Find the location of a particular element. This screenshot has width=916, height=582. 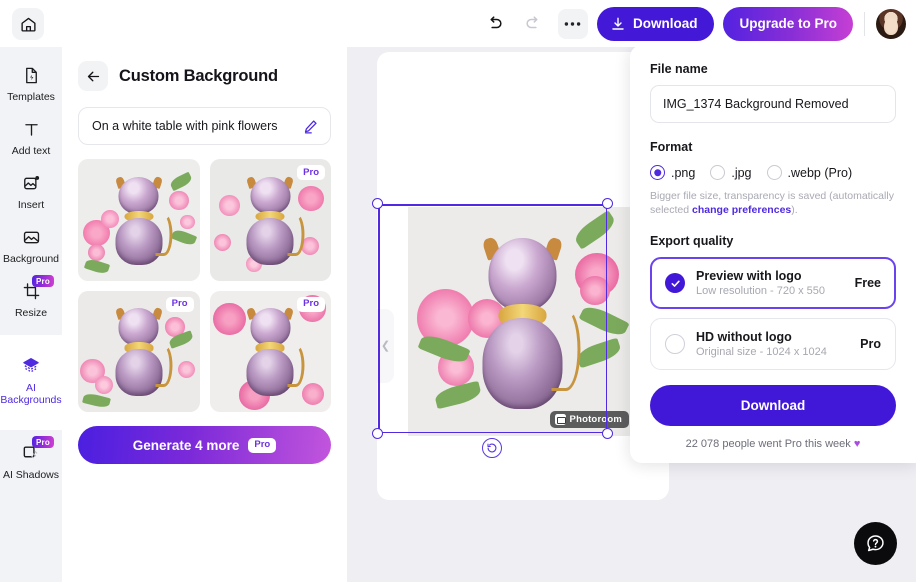

top-actions: Download Upgrade to Pro is located at coordinates (693, 23).